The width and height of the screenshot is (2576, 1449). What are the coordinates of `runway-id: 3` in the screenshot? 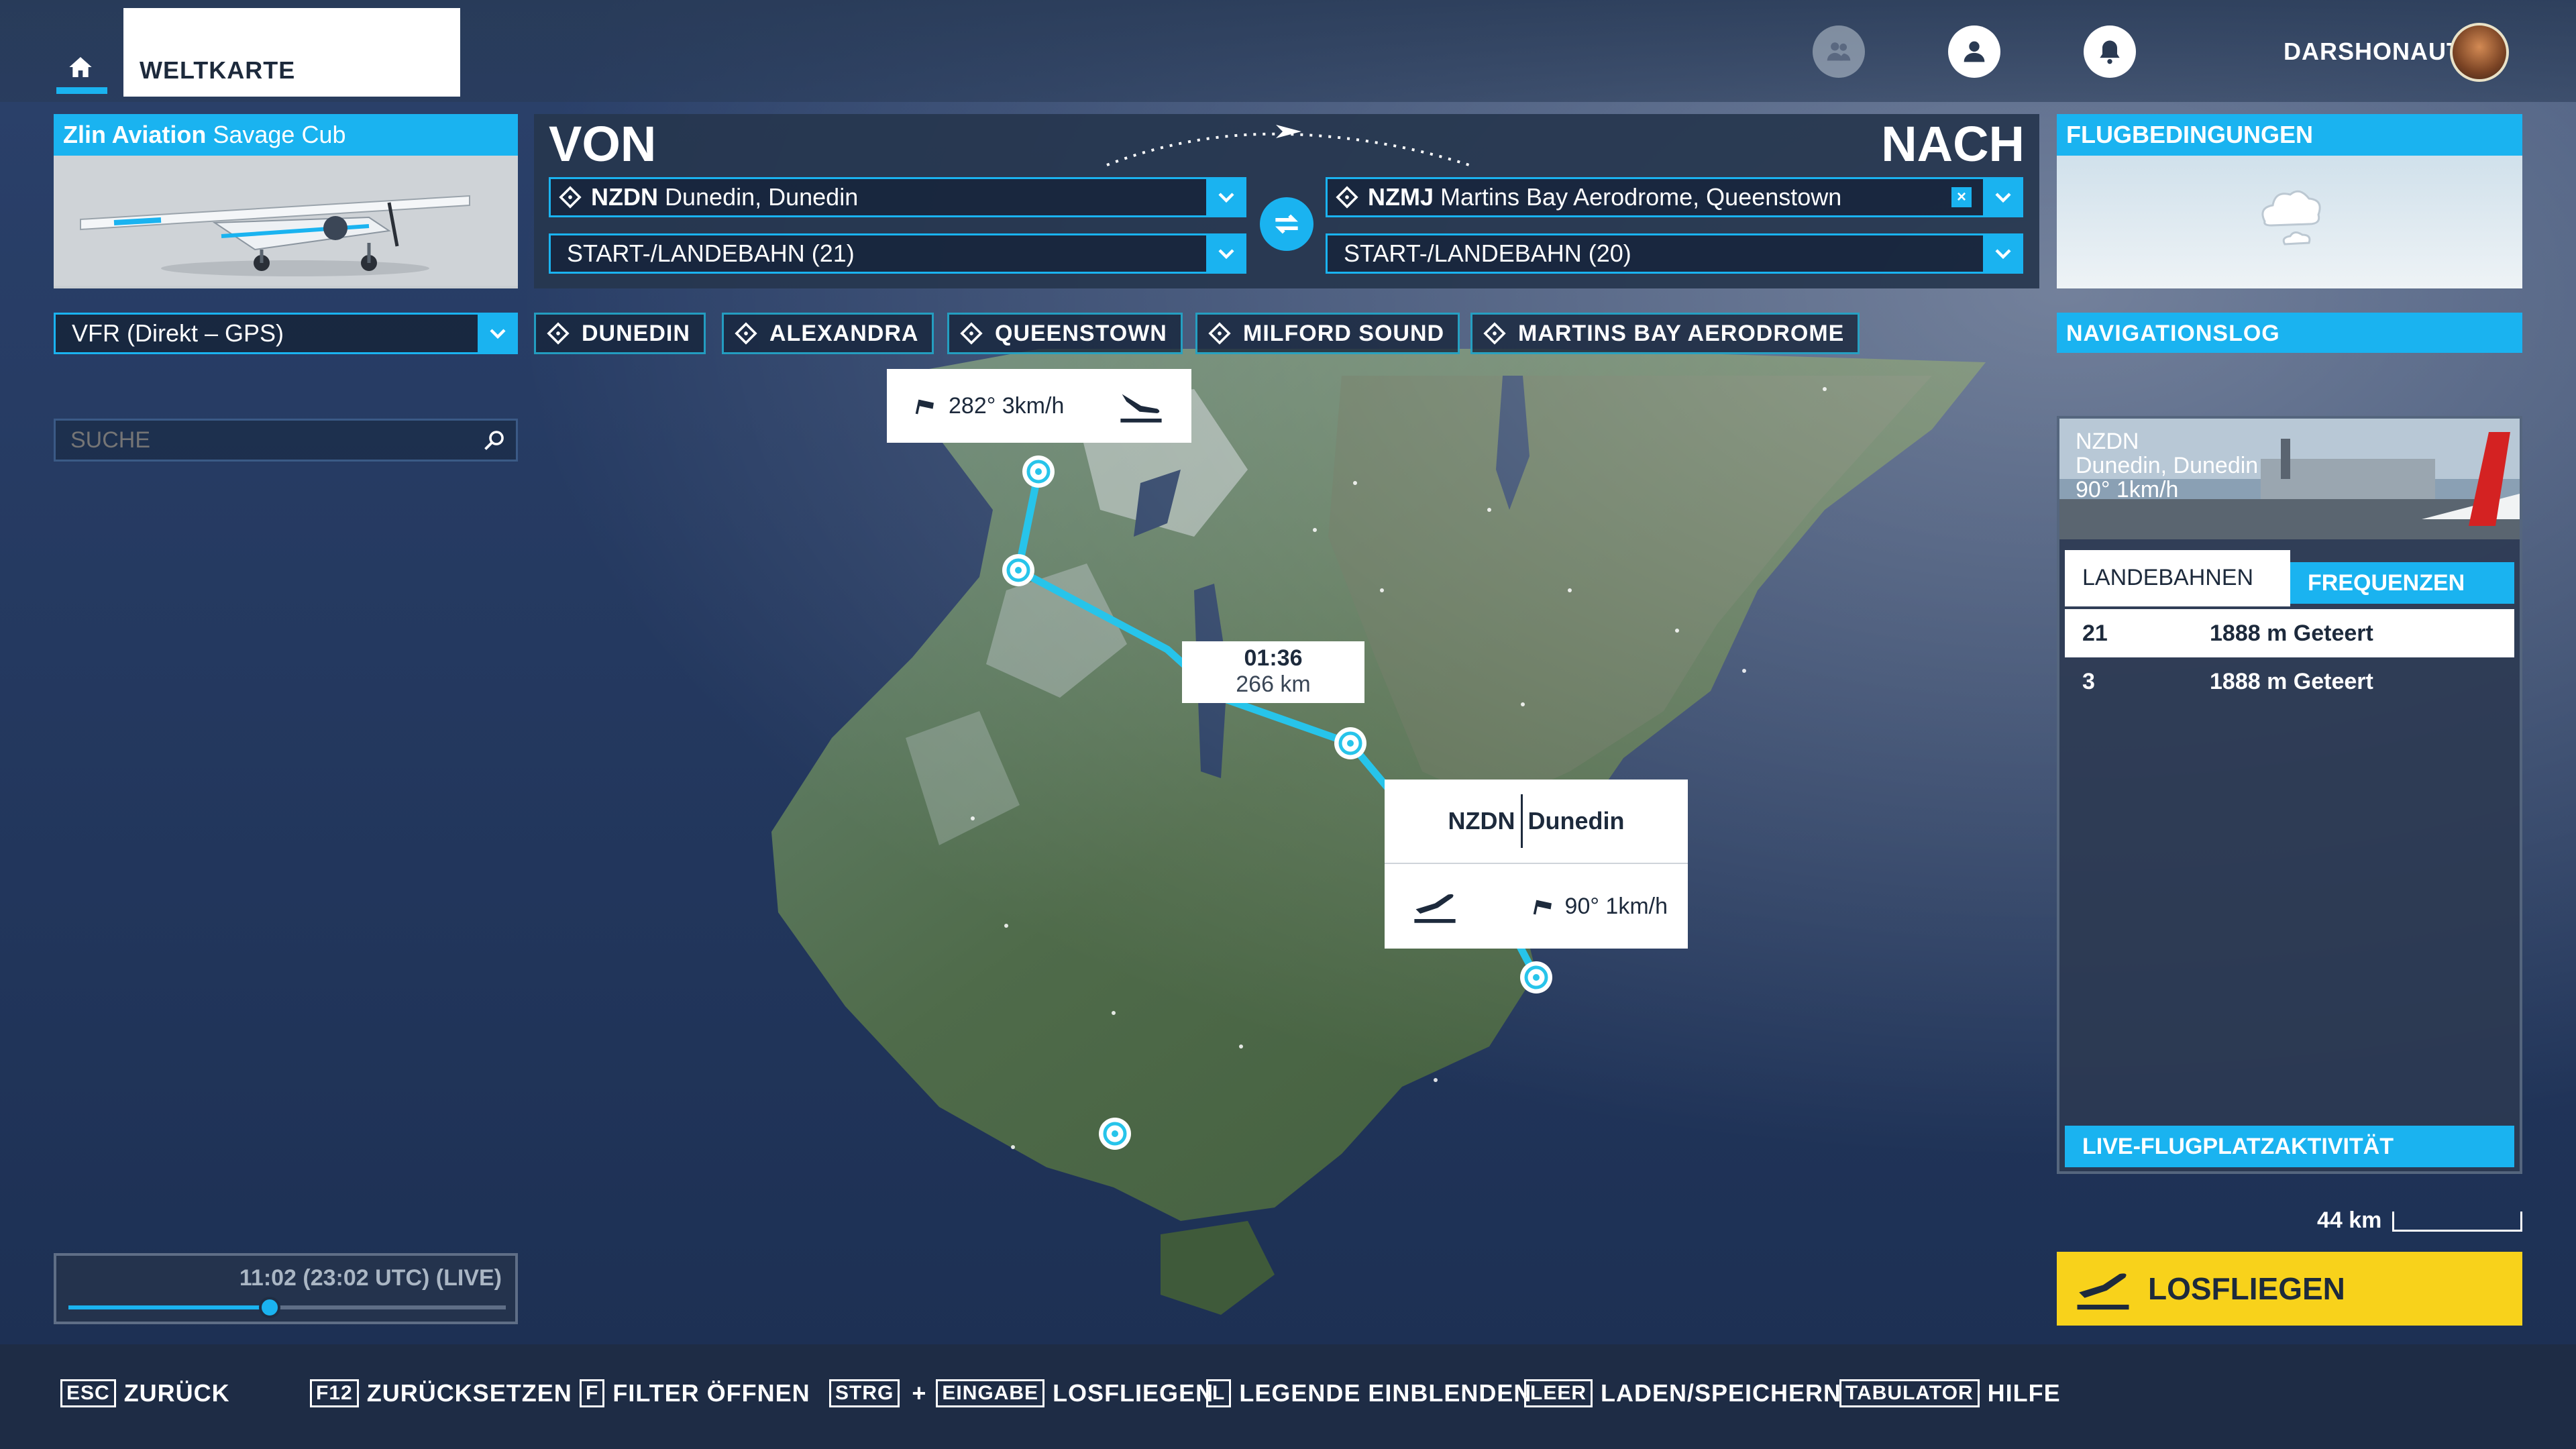 It's located at (2088, 681).